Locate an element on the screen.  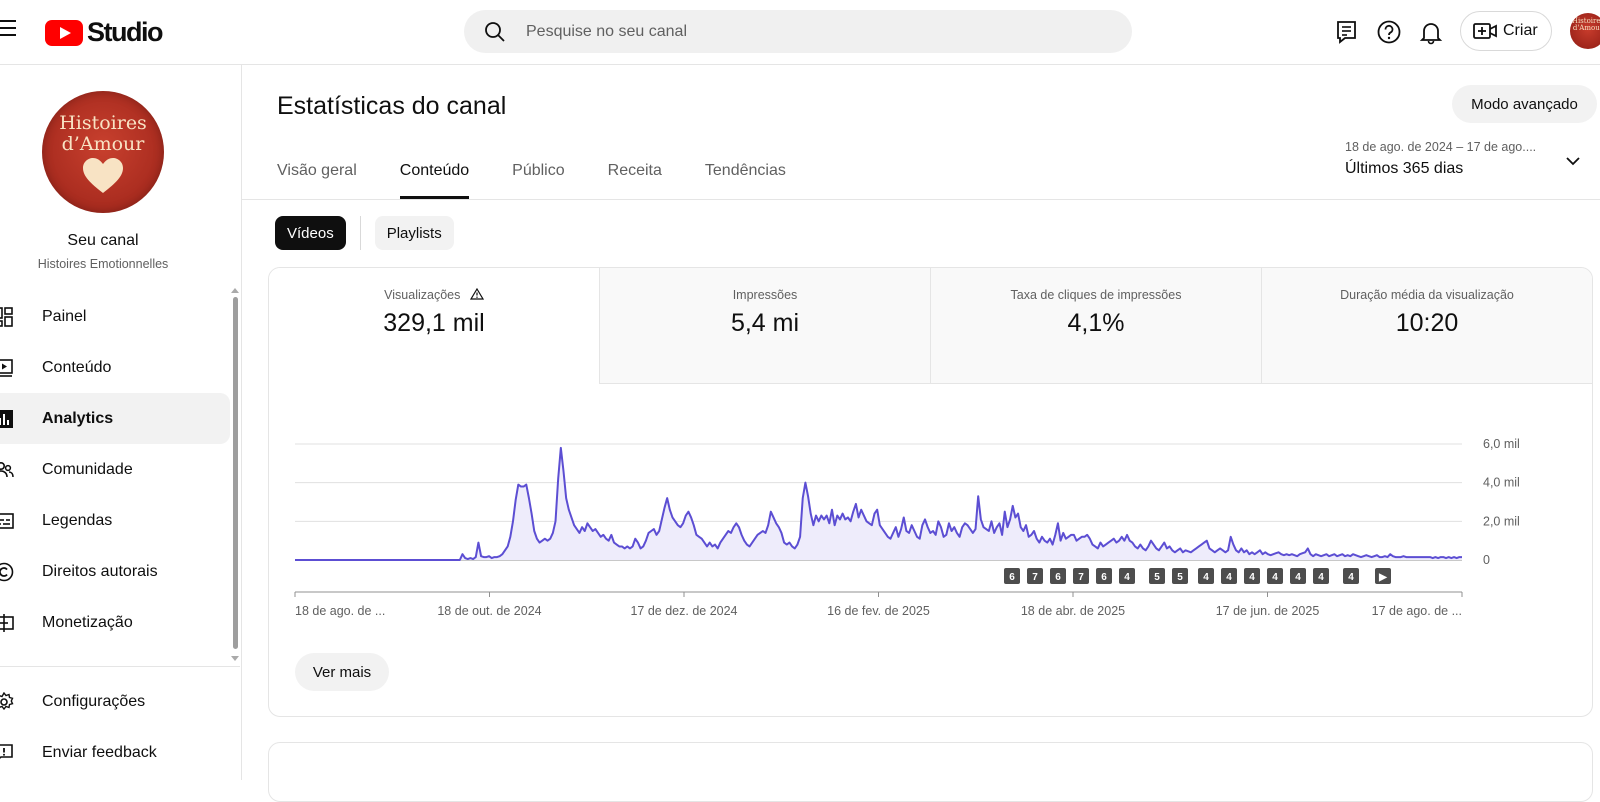
sidebar-item-analytics: Analytics is located at coordinates (115, 418).